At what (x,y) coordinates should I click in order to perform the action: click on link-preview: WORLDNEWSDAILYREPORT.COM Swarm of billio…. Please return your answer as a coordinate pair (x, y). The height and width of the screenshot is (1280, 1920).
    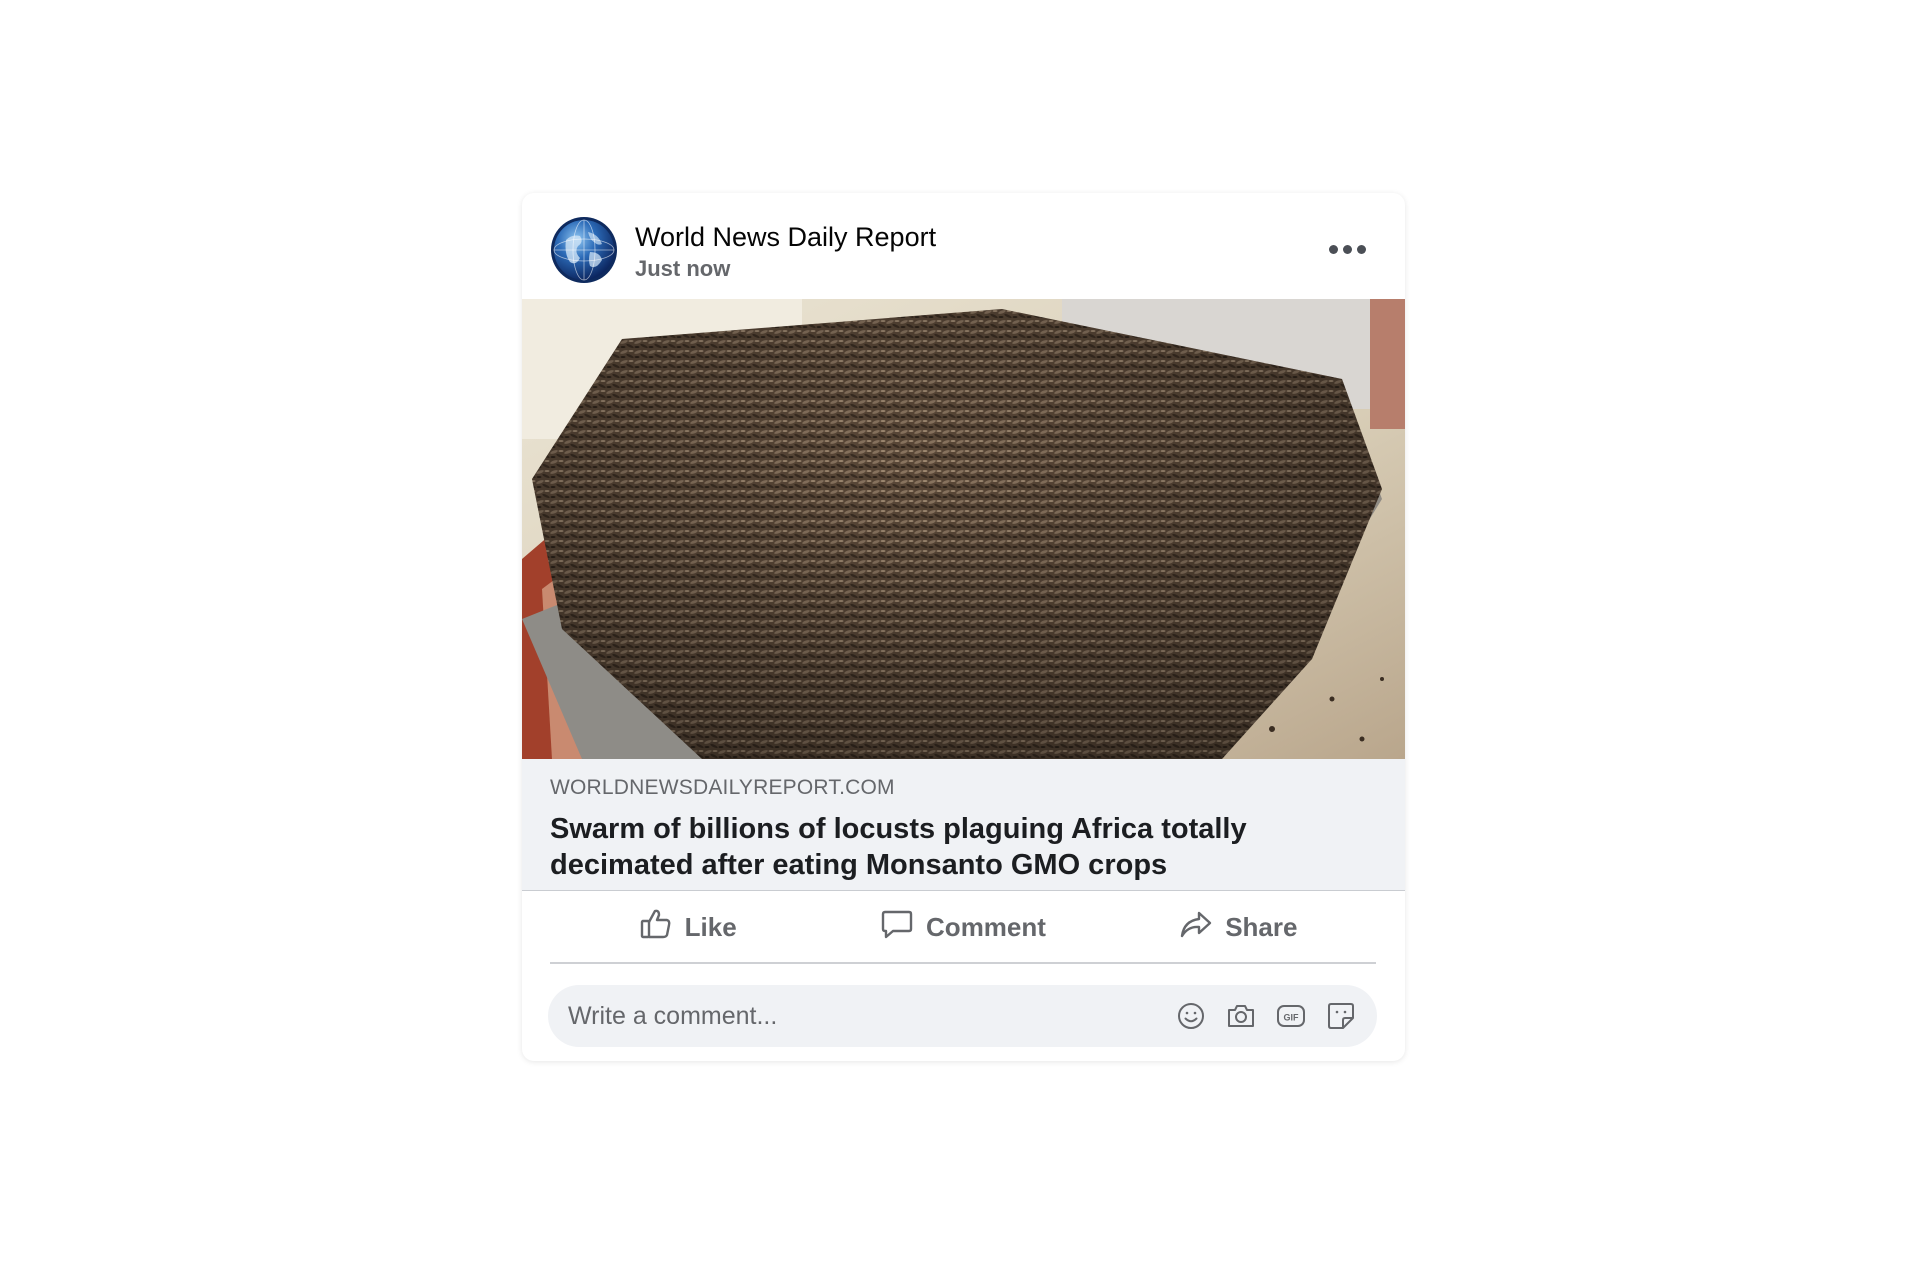
    Looking at the image, I should click on (963, 825).